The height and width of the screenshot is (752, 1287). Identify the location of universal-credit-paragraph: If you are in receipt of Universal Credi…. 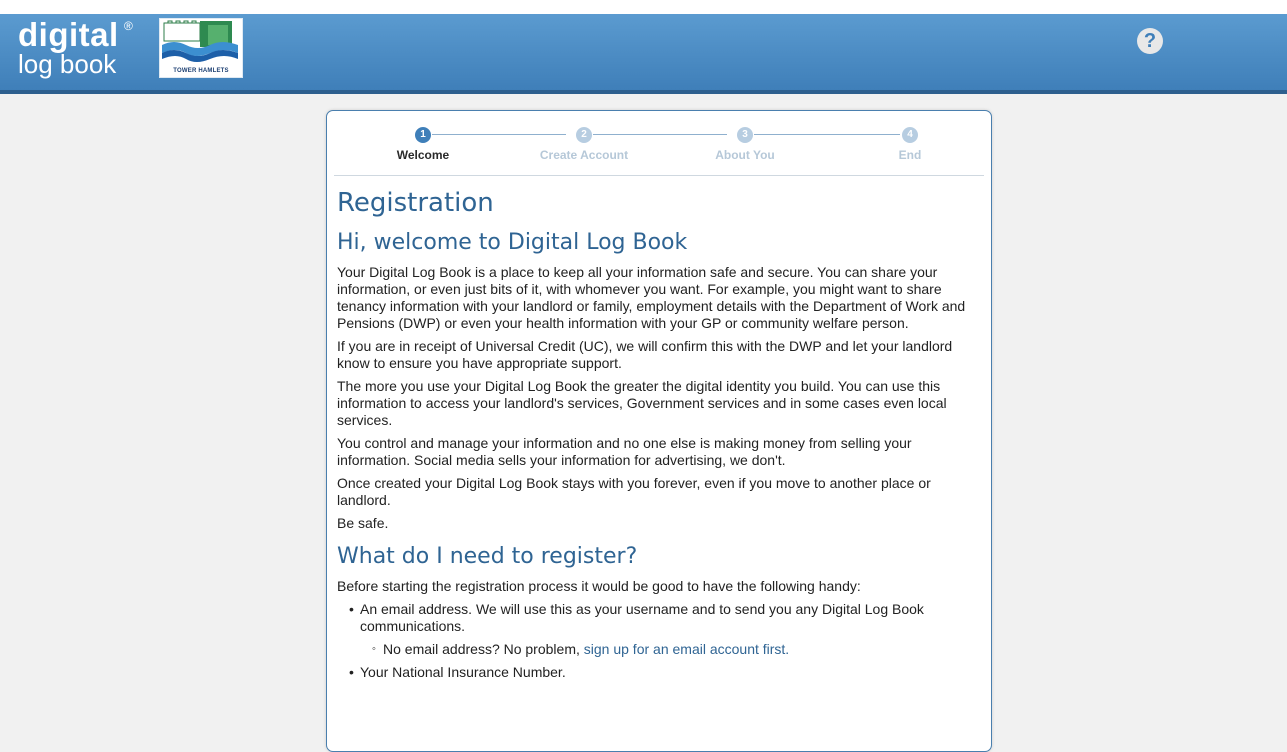
(645, 354).